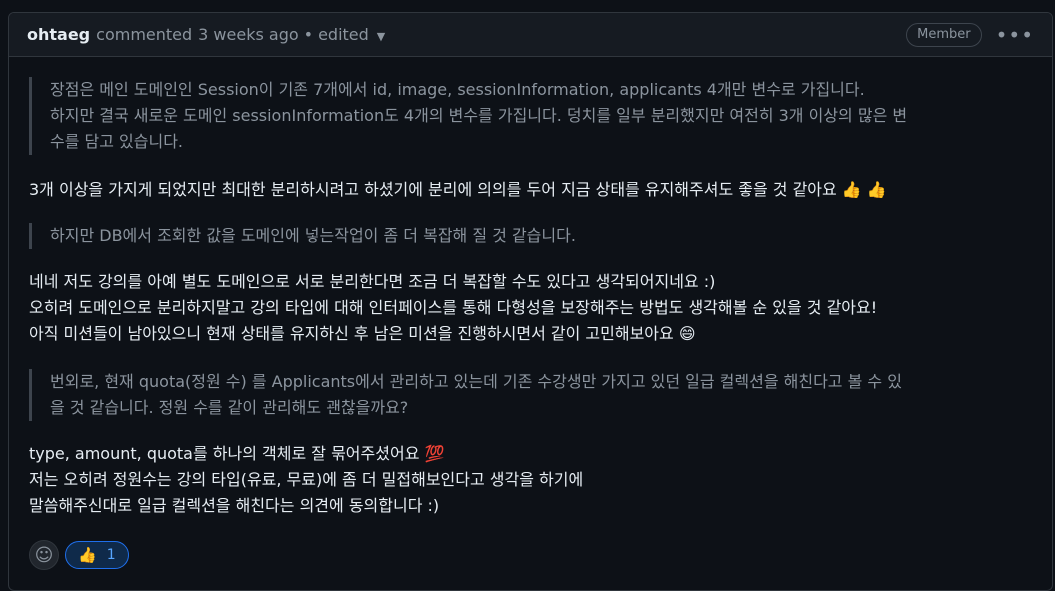  Describe the element at coordinates (1015, 35) in the screenshot. I see `kebab-menu-icon: •••` at that location.